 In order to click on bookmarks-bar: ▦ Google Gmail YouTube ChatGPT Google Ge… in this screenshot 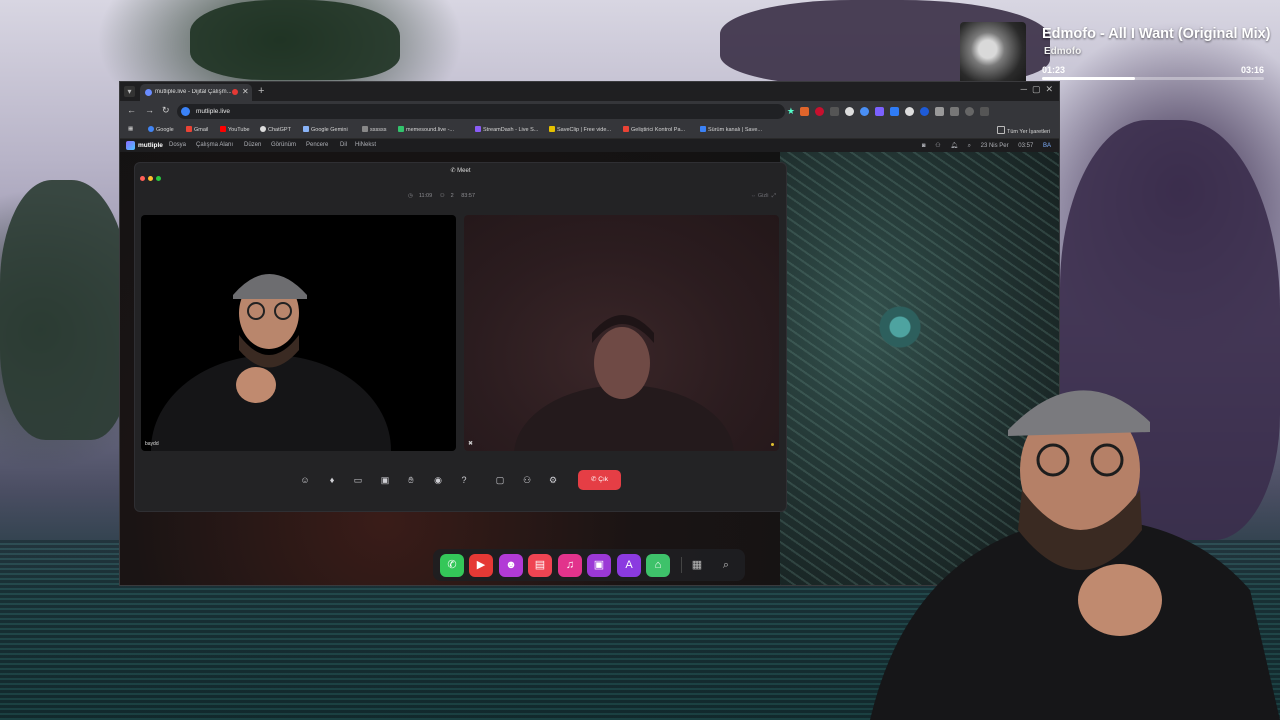, I will do `click(589, 130)`.